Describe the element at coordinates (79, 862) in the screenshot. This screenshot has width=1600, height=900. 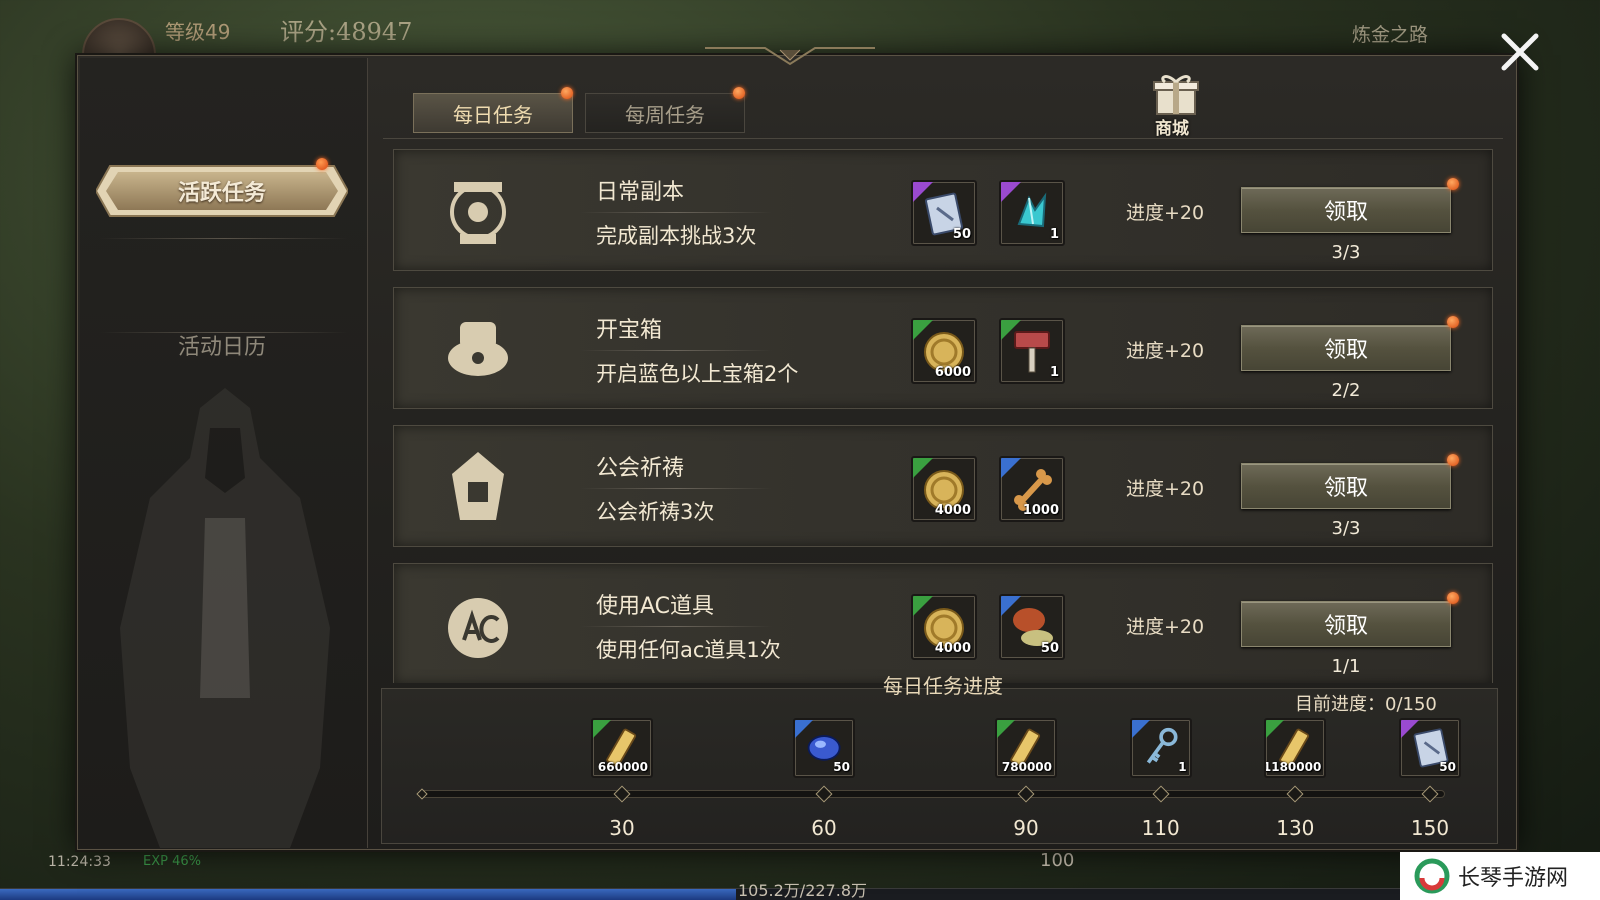
I see `clock: 11:24:33` at that location.